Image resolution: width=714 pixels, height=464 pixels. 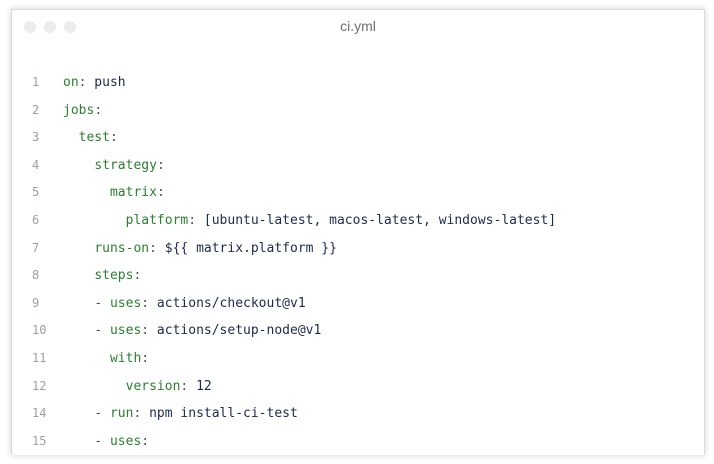 I want to click on title-bar: ci.yml, so click(x=358, y=27).